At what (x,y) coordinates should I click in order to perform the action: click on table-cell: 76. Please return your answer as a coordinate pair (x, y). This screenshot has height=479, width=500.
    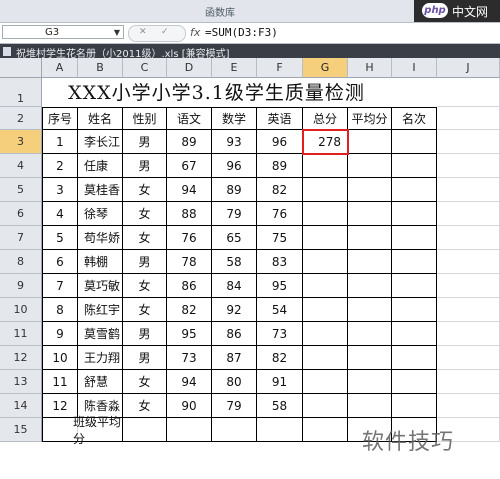
    Looking at the image, I should click on (189, 238).